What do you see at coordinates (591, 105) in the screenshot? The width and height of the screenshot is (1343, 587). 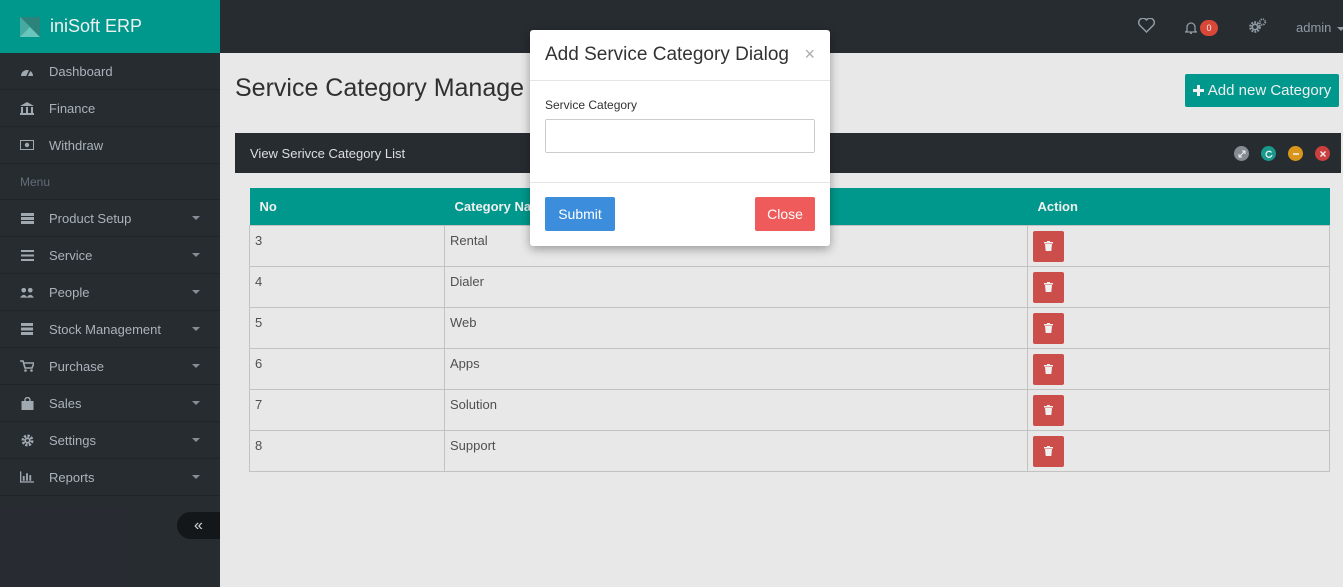 I see `service-category-label: Service Category` at bounding box center [591, 105].